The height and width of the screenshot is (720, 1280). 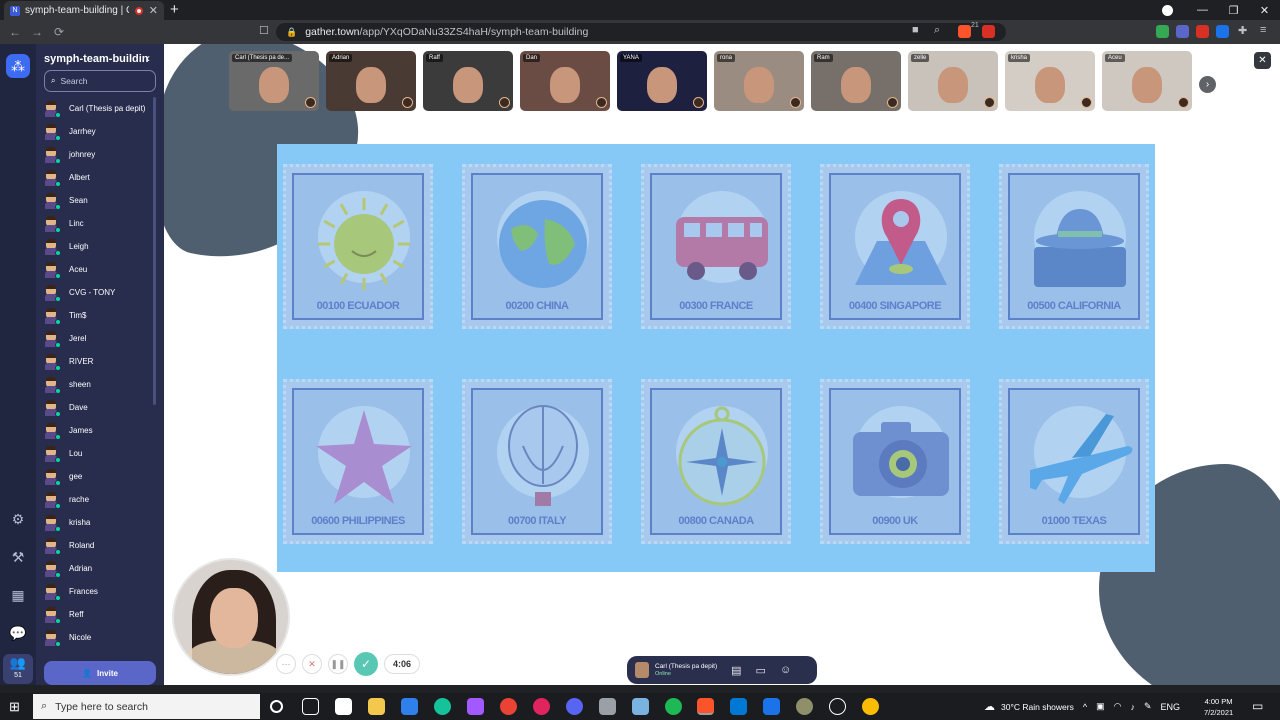 What do you see at coordinates (231, 617) in the screenshot?
I see `self-camera` at bounding box center [231, 617].